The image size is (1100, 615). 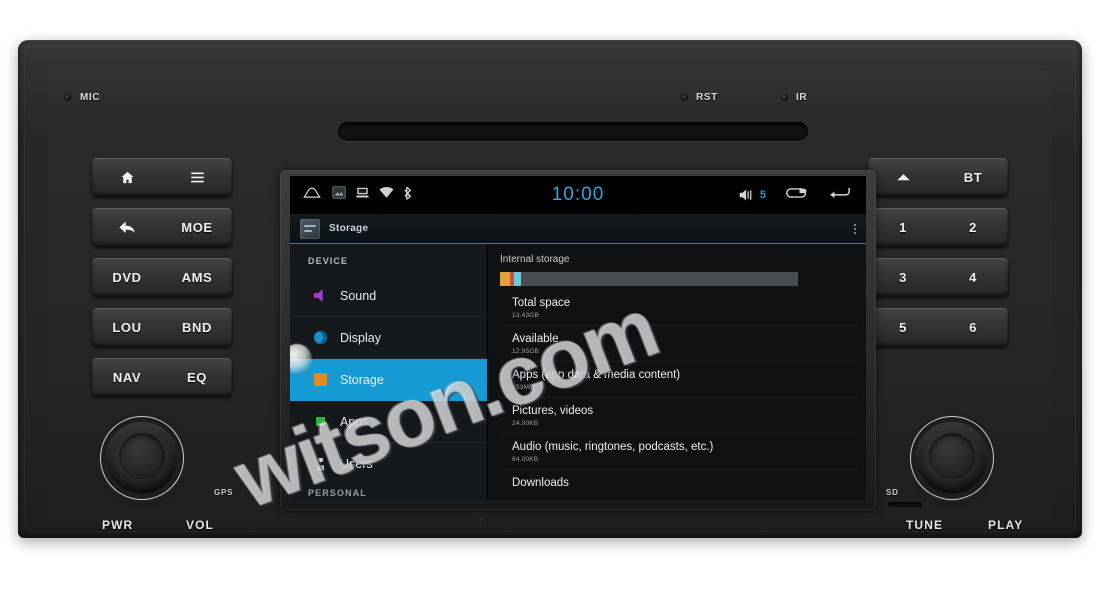 What do you see at coordinates (540, 483) in the screenshot?
I see `row-label: Downloads` at bounding box center [540, 483].